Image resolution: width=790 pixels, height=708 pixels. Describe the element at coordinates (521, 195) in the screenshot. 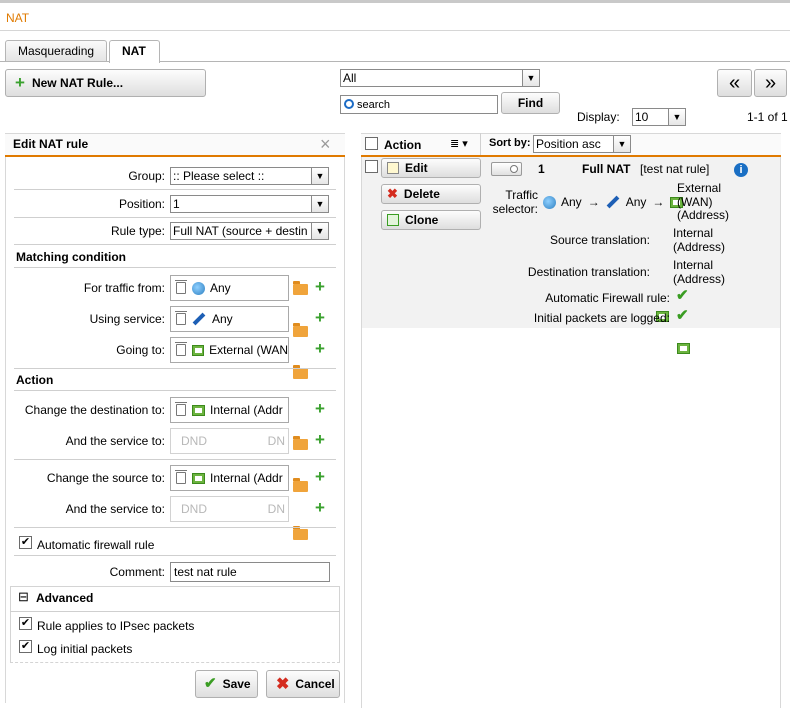

I see `traffic-selector-label-1: Traffic` at that location.